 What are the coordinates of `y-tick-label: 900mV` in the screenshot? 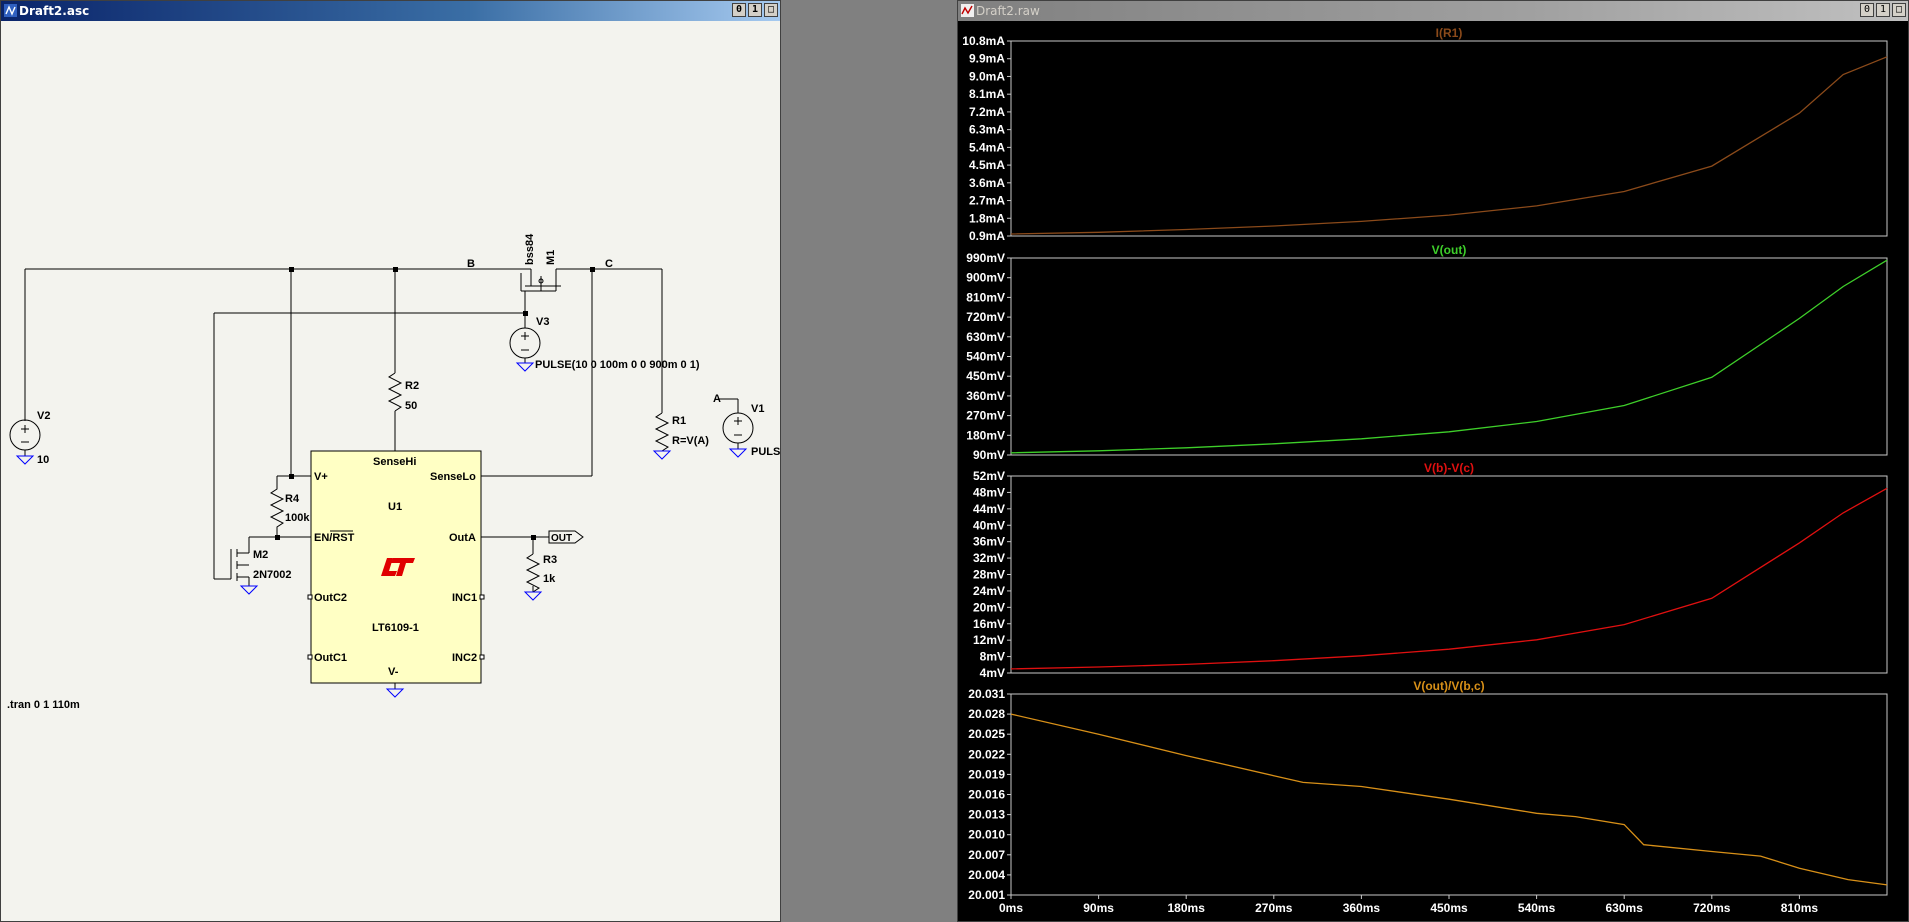 It's located at (985, 278).